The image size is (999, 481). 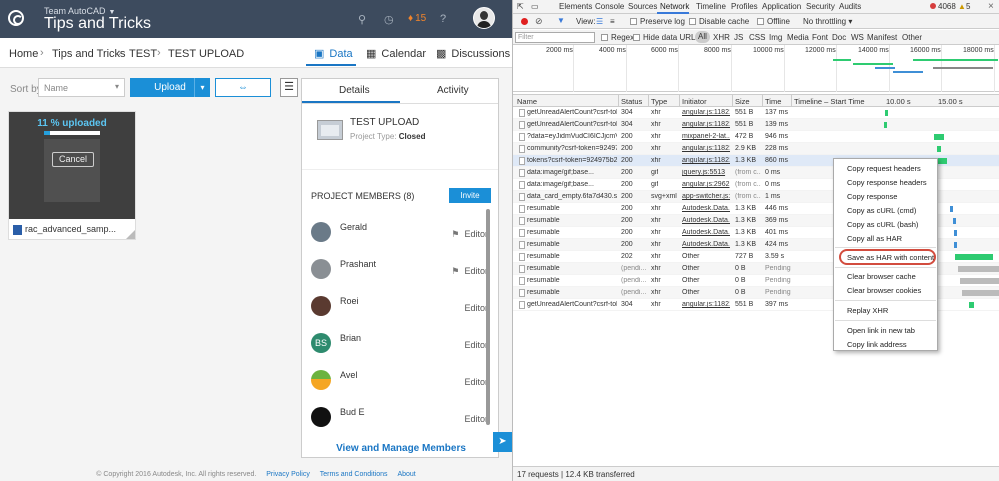 What do you see at coordinates (89, 54) in the screenshot?
I see `breadcrumb-project: Tips and Tricks` at bounding box center [89, 54].